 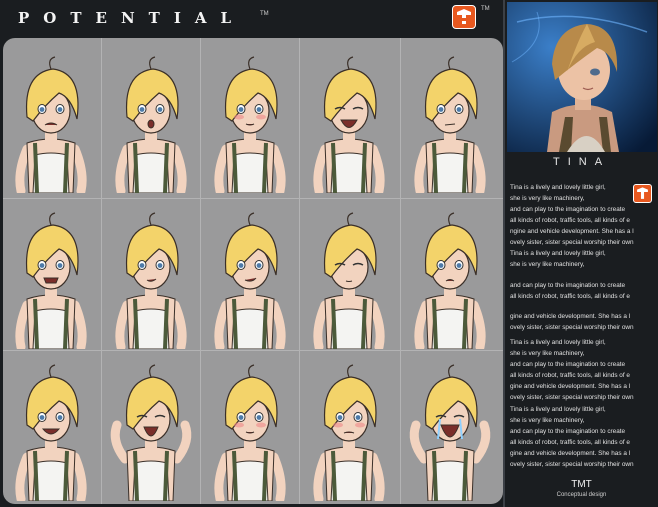 What do you see at coordinates (450, 280) in the screenshot?
I see `expression-figure-pouting` at bounding box center [450, 280].